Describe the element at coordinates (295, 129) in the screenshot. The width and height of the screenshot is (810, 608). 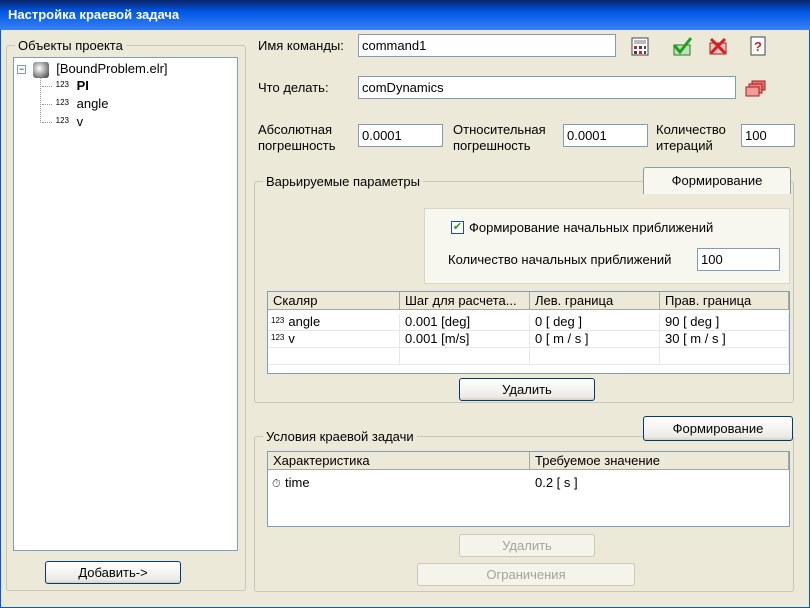
I see `abs-tolerance-label-1: Абсолютная` at that location.